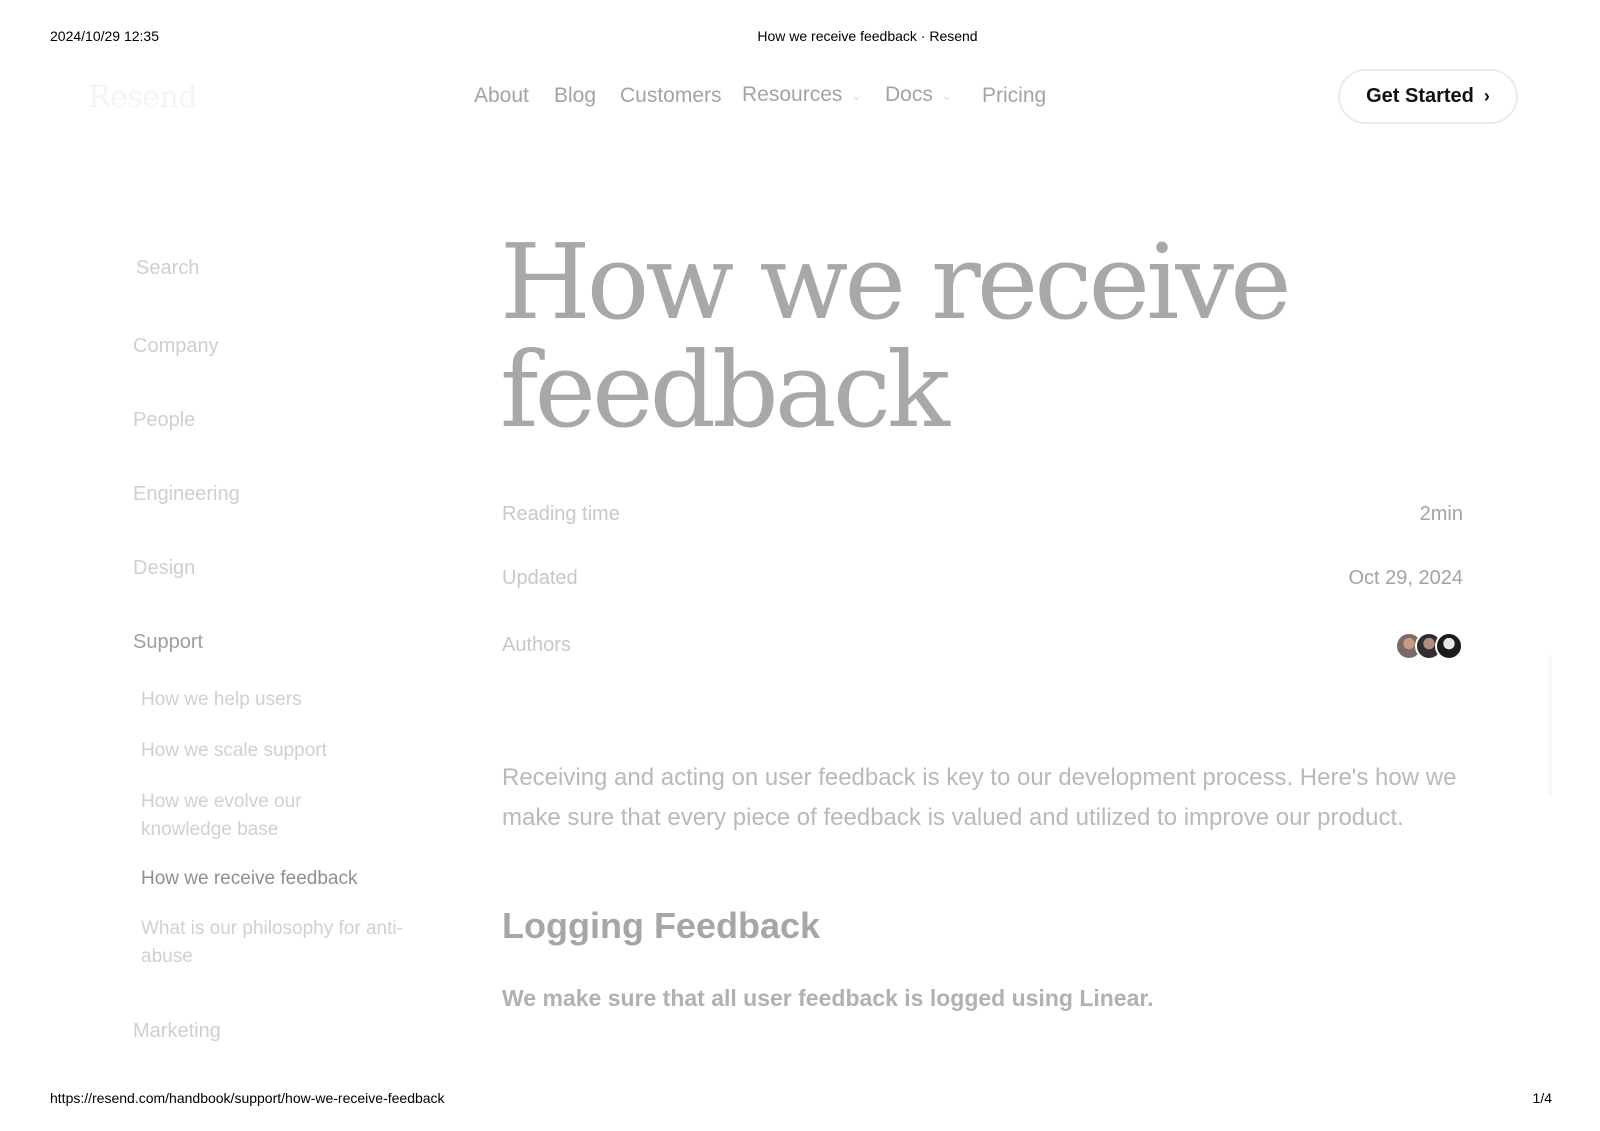  What do you see at coordinates (867, 36) in the screenshot?
I see `print-doc-title: How we receive feedback · Resend` at bounding box center [867, 36].